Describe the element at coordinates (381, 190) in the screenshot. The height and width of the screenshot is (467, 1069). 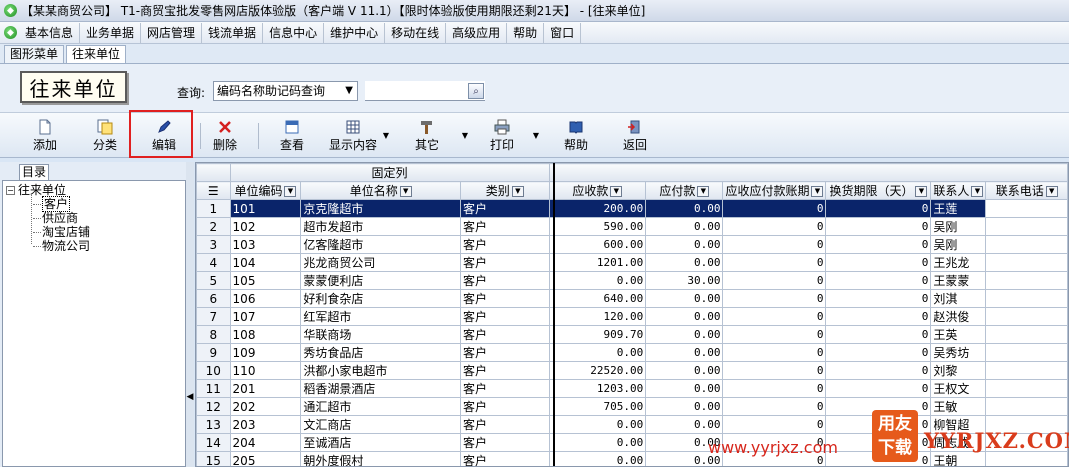
I see `col-header-name: 单位名称 ▼` at that location.